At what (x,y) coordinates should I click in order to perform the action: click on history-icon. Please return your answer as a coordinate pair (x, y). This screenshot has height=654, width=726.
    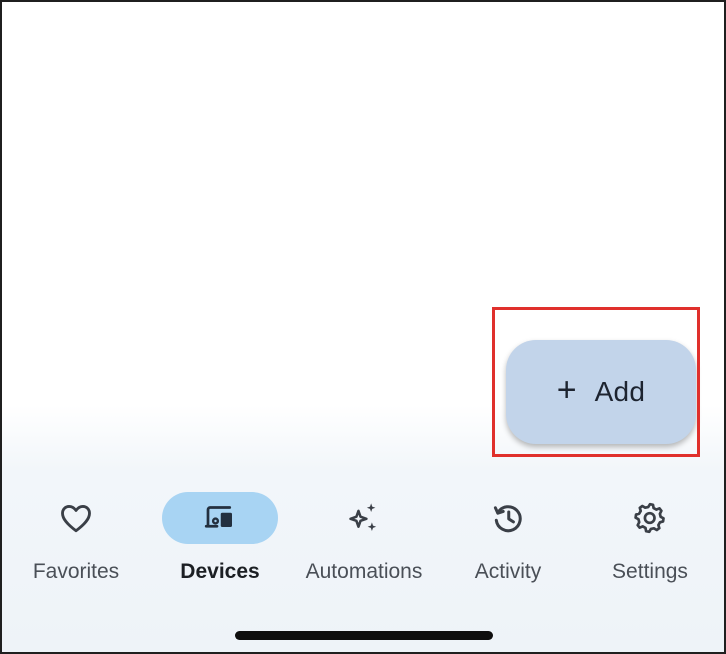
    Looking at the image, I should click on (507, 519).